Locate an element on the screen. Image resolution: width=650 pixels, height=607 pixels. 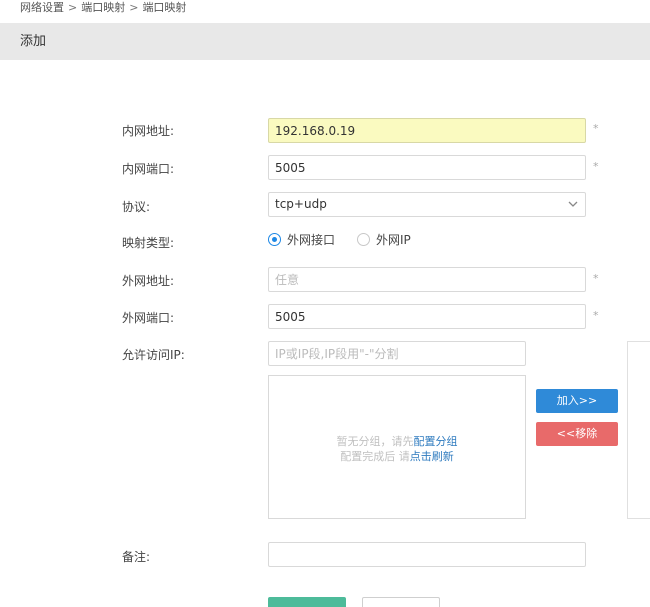
protocol-value: tcp+udp is located at coordinates (301, 204).